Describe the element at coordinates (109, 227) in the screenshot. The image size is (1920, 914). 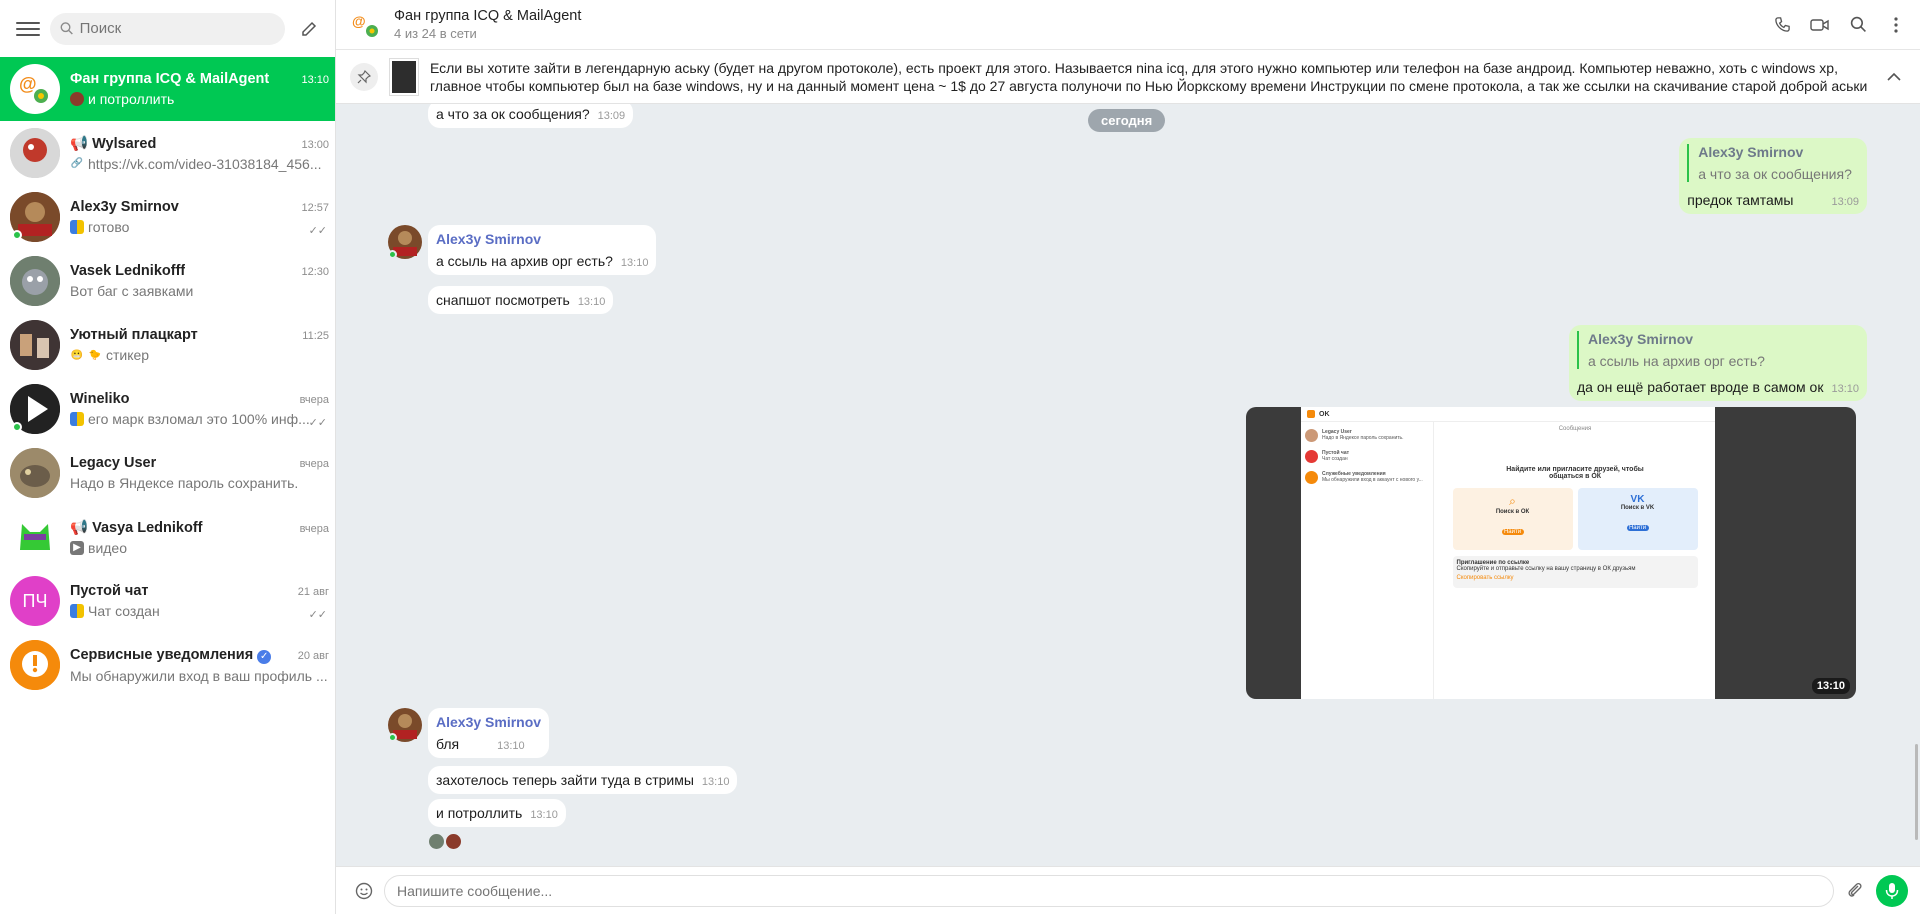
I see `chat-last-message: готово` at that location.